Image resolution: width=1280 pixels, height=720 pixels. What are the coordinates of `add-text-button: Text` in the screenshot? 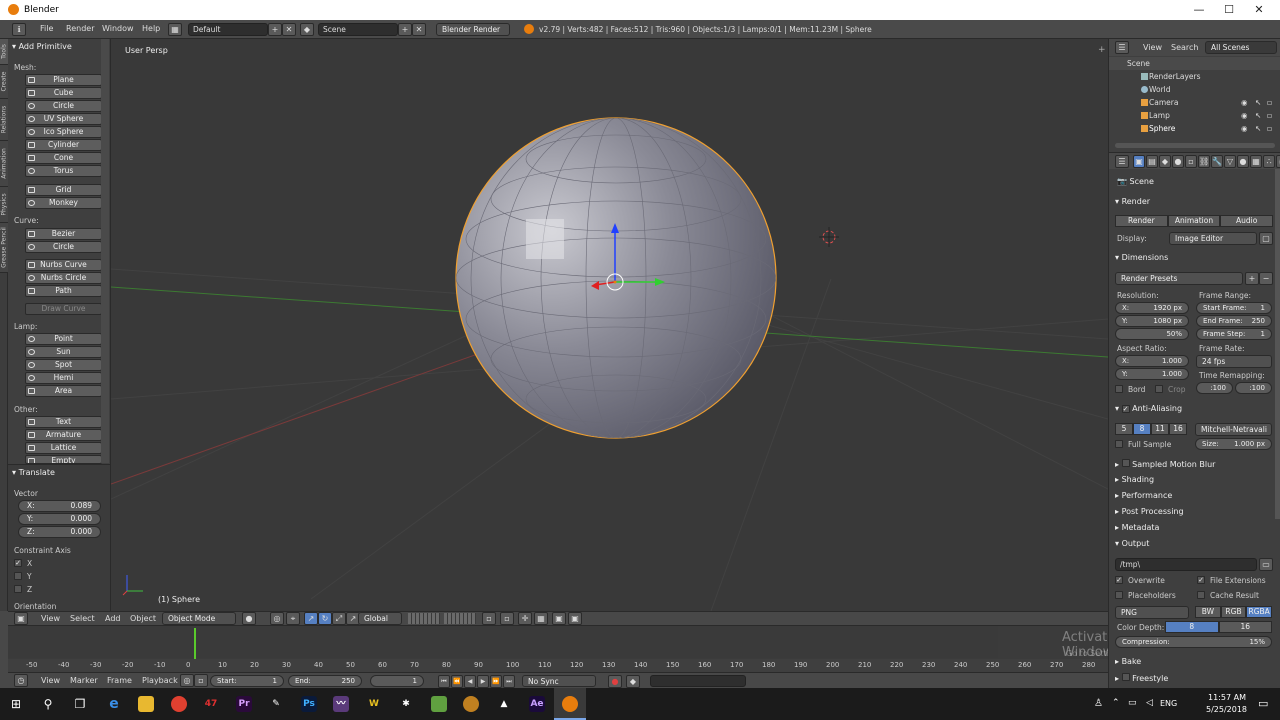 It's located at (63, 422).